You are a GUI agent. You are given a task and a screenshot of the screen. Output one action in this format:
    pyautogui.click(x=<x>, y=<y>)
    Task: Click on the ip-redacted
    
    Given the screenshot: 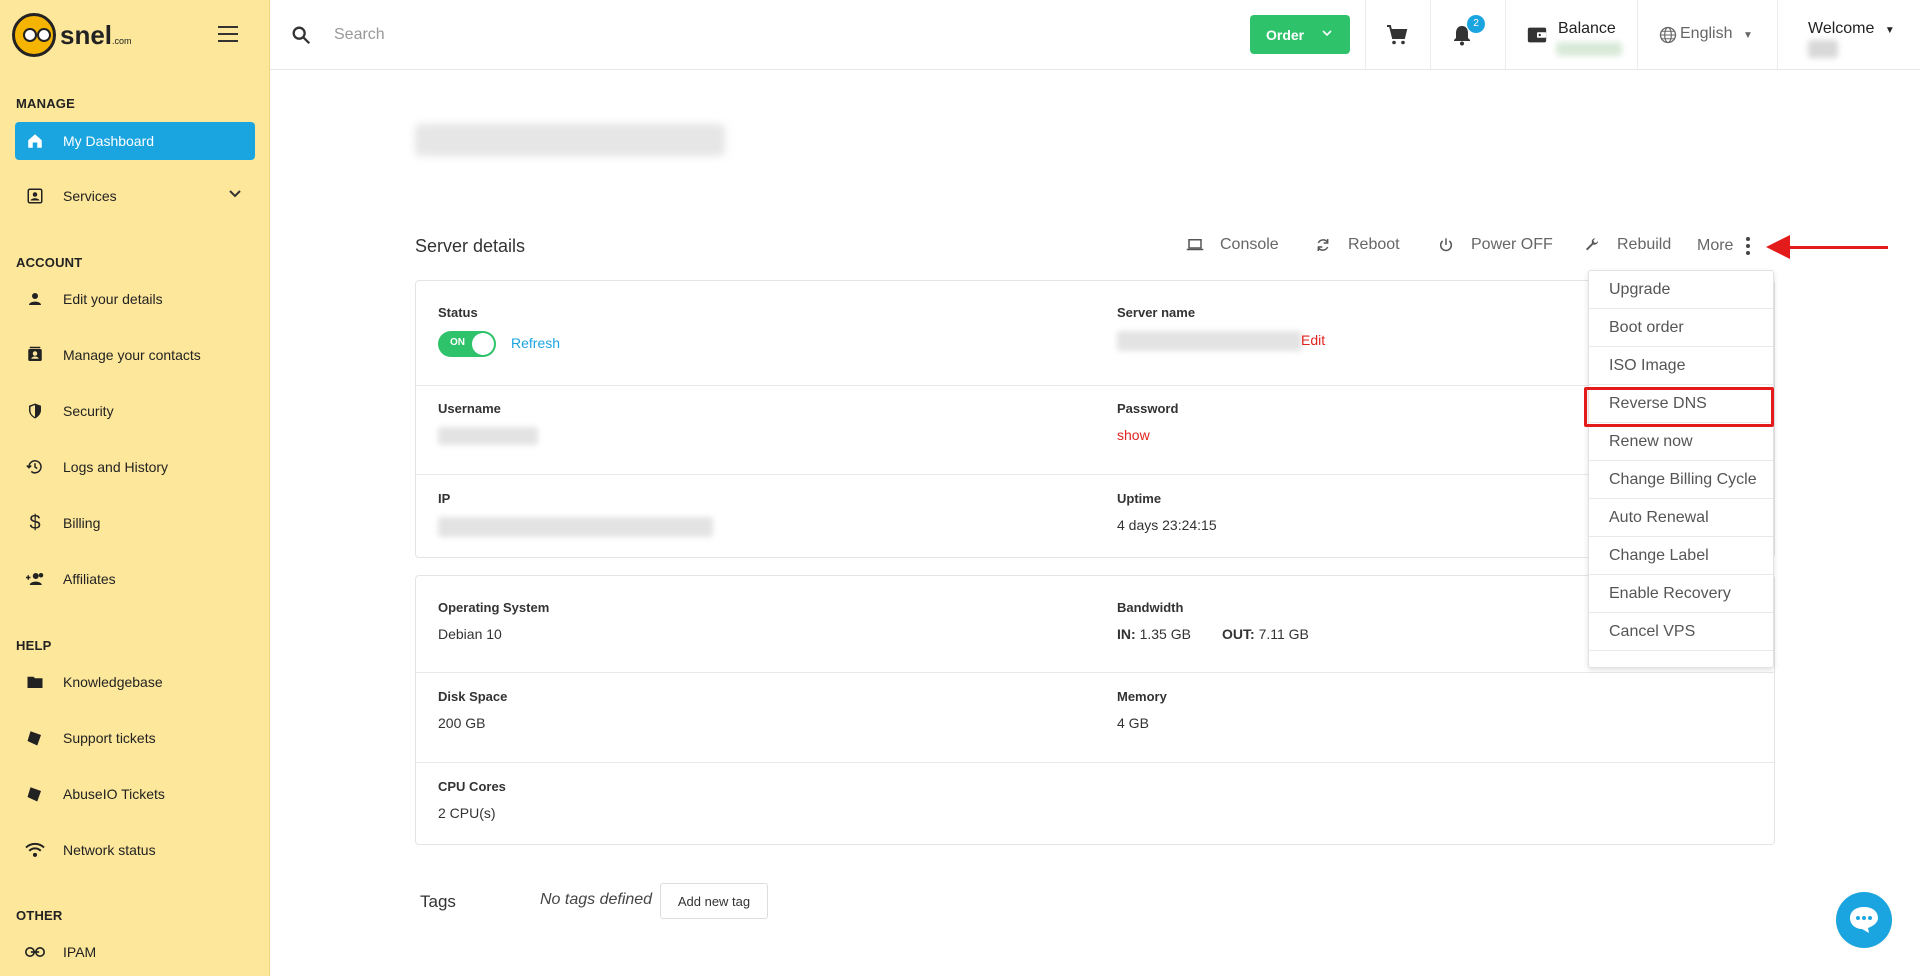 What is the action you would take?
    pyautogui.click(x=575, y=527)
    